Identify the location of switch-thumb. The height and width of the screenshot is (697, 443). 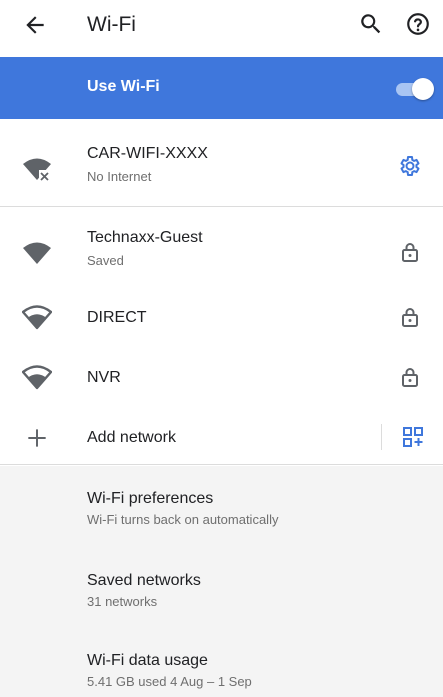
(423, 89).